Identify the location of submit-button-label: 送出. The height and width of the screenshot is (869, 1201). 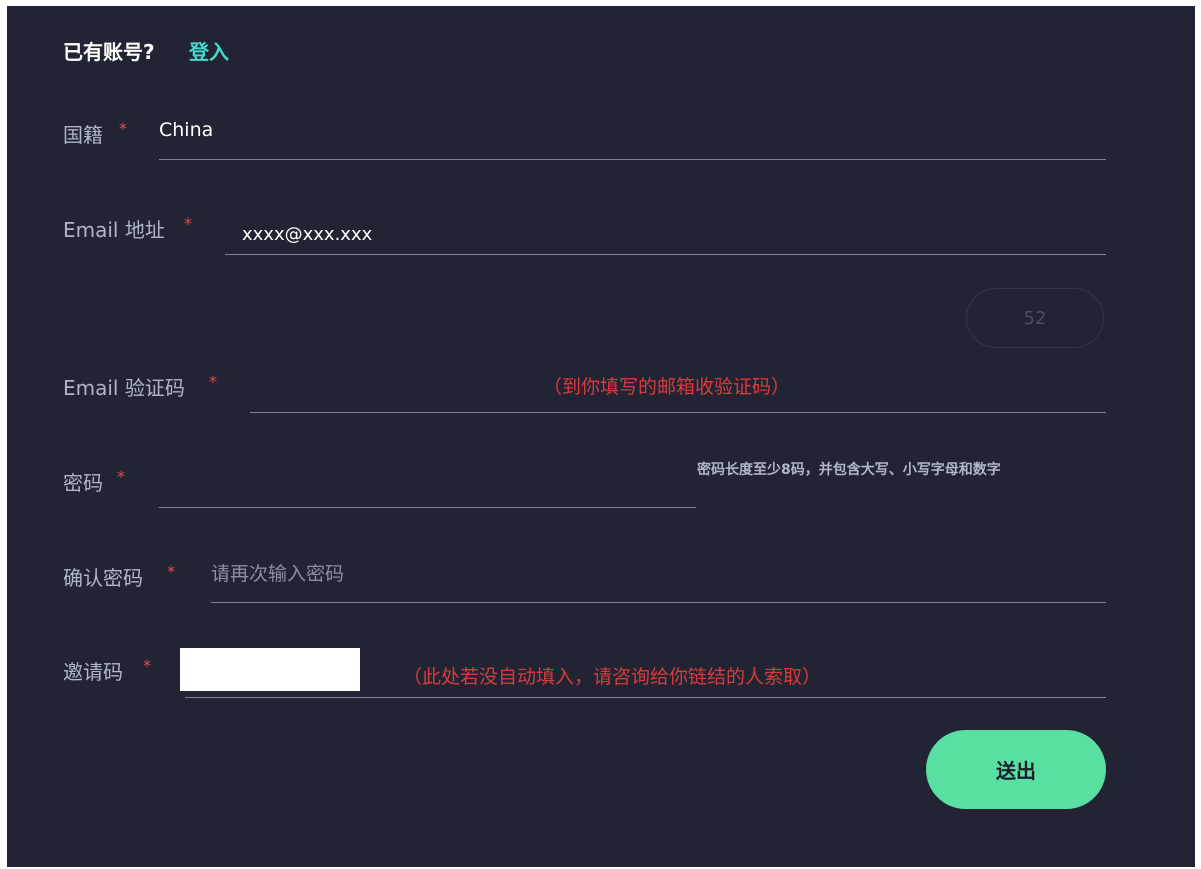
(1016, 771).